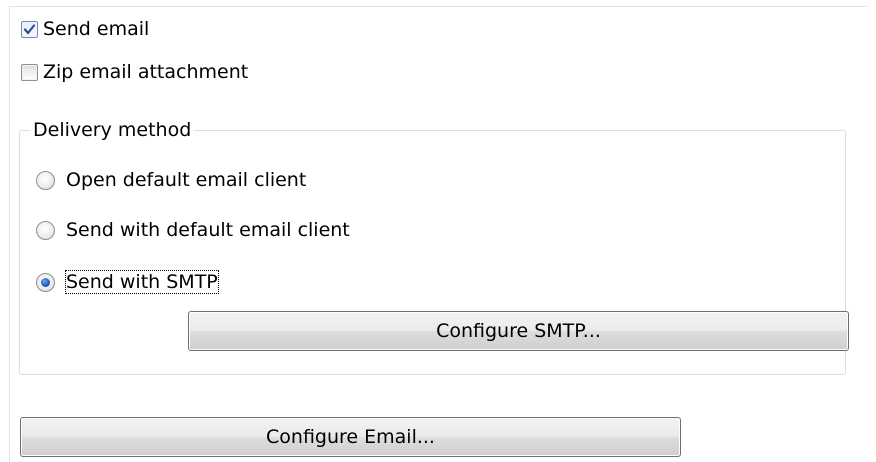  Describe the element at coordinates (29, 72) in the screenshot. I see `zip-attachment-checkbox` at that location.